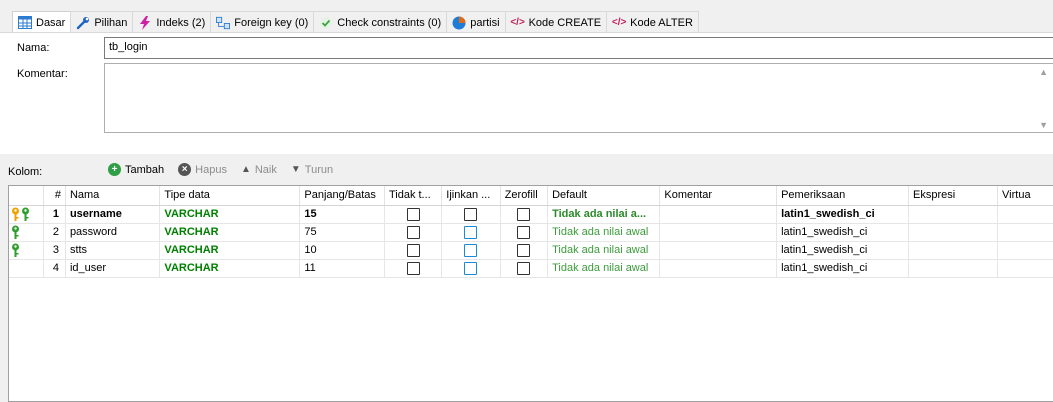 Image resolution: width=1053 pixels, height=402 pixels. Describe the element at coordinates (25, 172) in the screenshot. I see `kolom-label: Kolom:` at that location.